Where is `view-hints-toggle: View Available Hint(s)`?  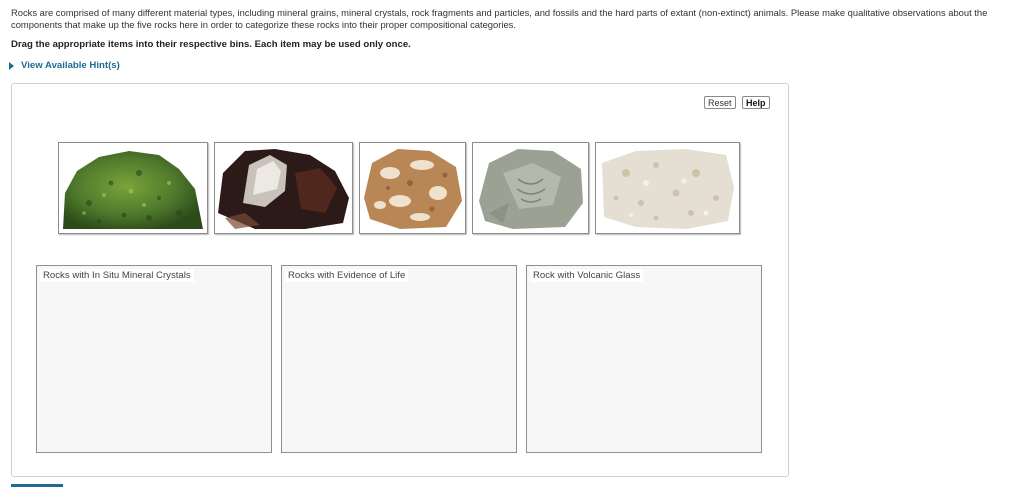
view-hints-toggle: View Available Hint(s) is located at coordinates (64, 65).